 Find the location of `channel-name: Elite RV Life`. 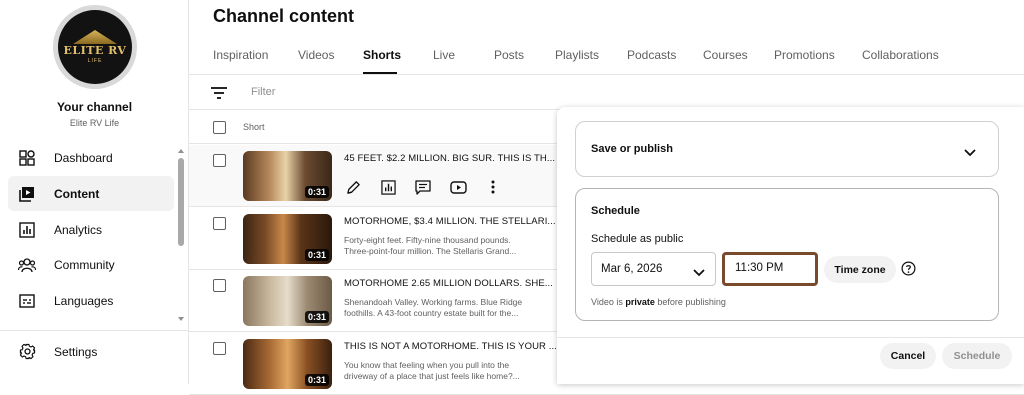

channel-name: Elite RV Life is located at coordinates (94, 123).